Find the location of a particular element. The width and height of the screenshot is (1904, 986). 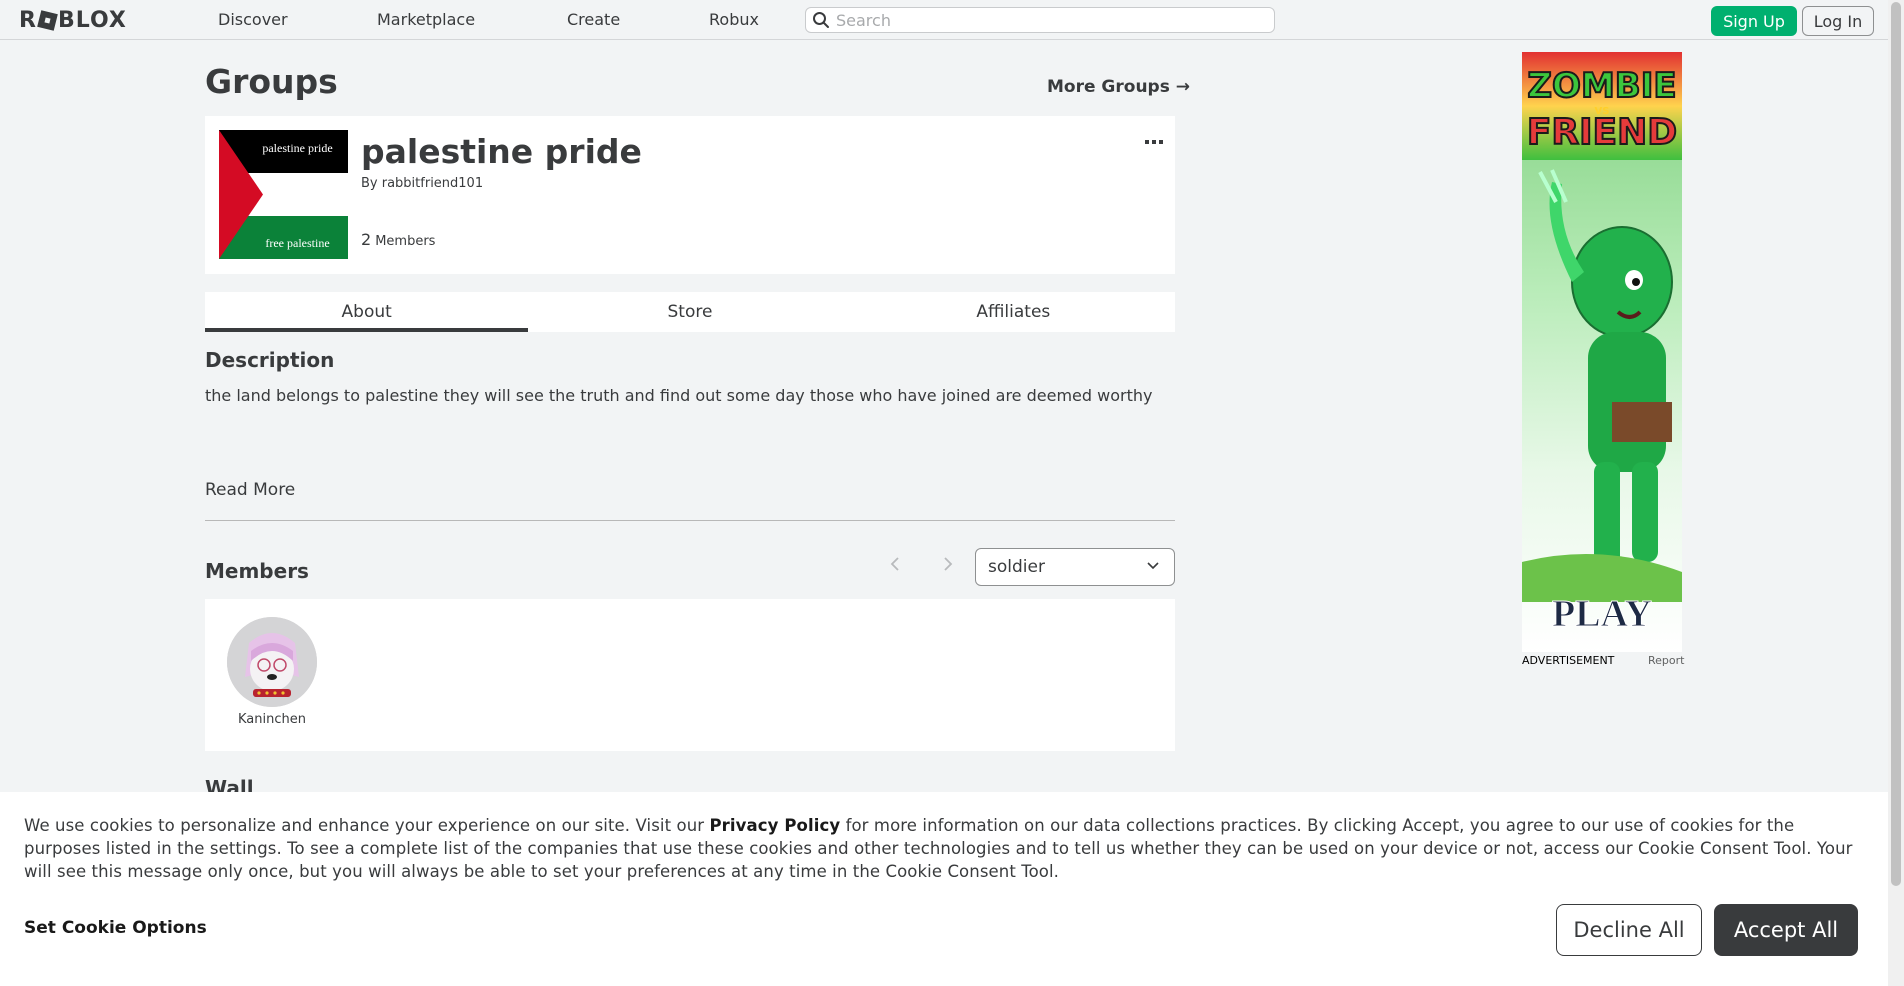

logo-o-glyph is located at coordinates (47, 20).